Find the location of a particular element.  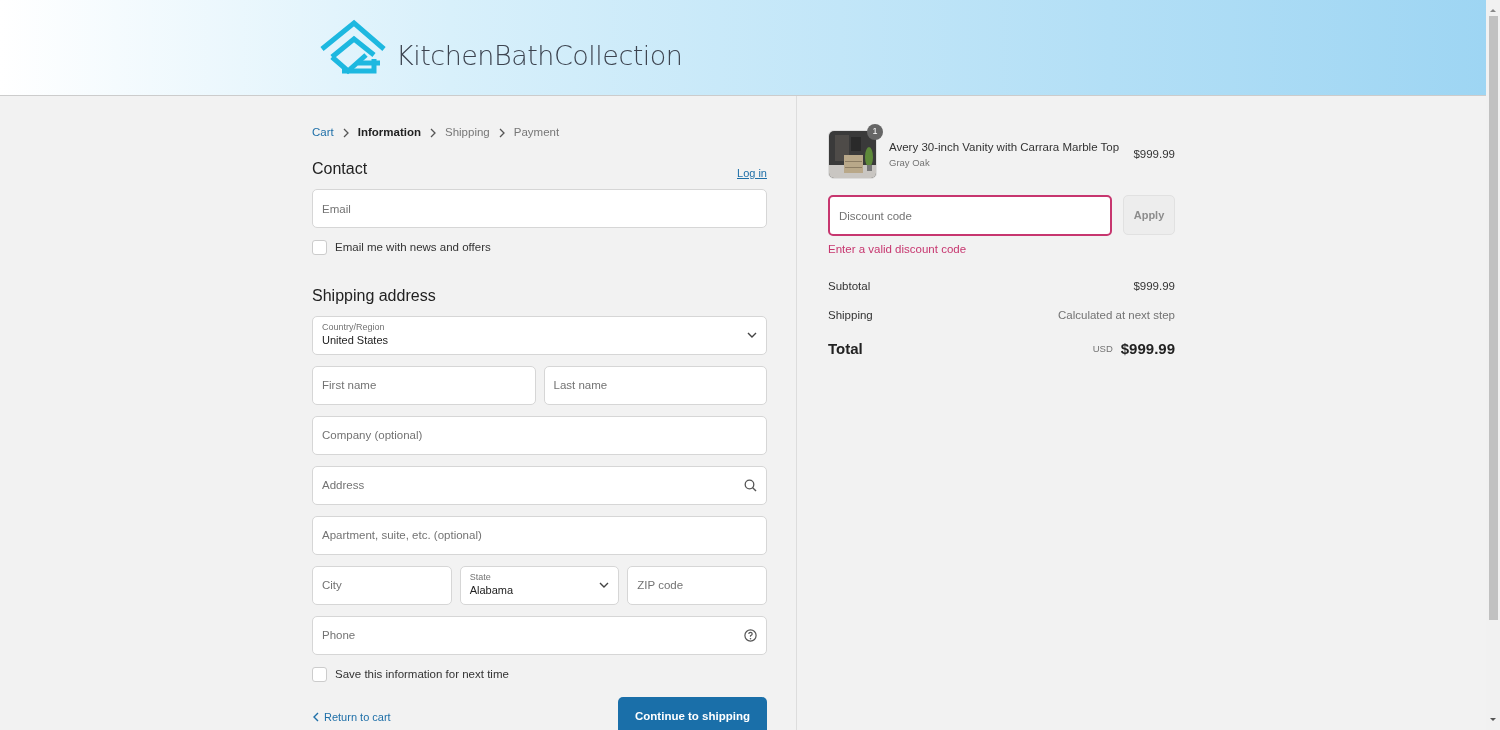

select-field: Country/Region United States is located at coordinates (539, 335).